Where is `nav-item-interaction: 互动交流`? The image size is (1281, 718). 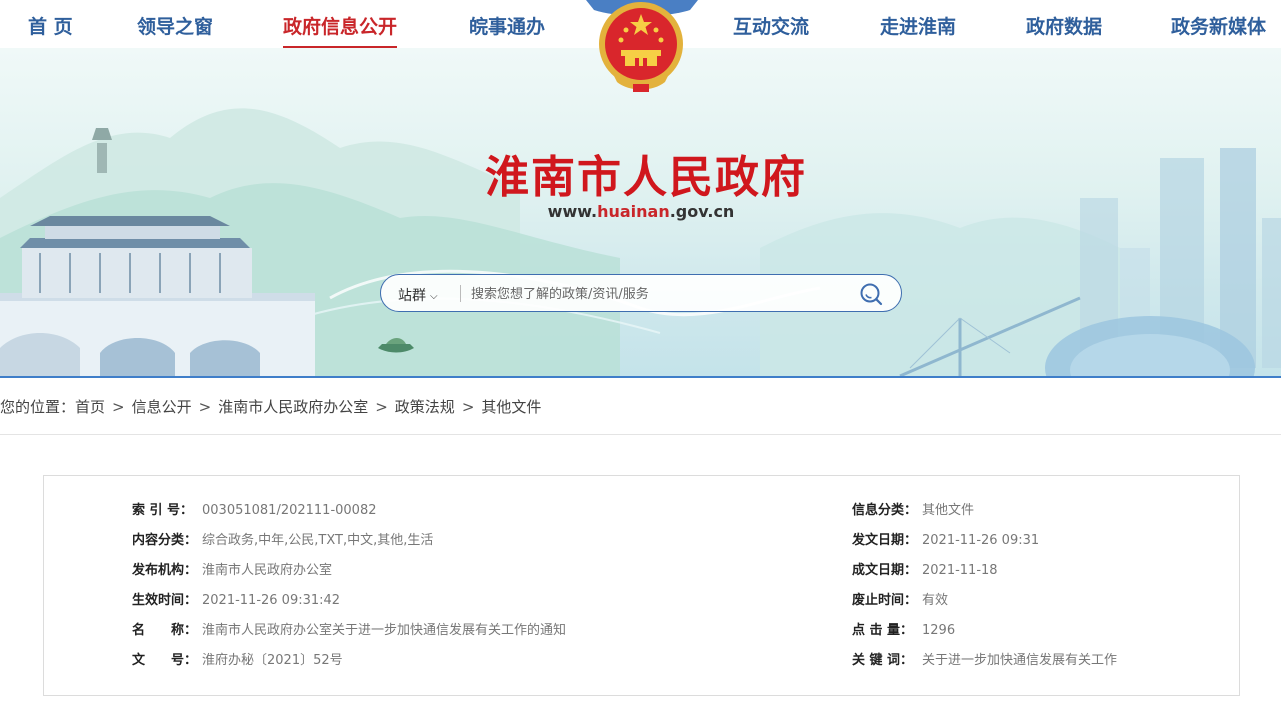
nav-item-interaction: 互动交流 is located at coordinates (771, 30).